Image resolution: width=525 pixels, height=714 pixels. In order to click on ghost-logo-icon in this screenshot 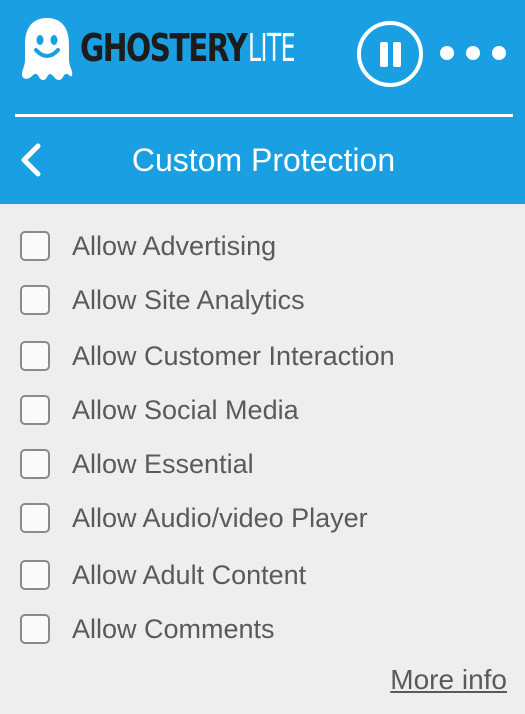, I will do `click(47, 49)`.